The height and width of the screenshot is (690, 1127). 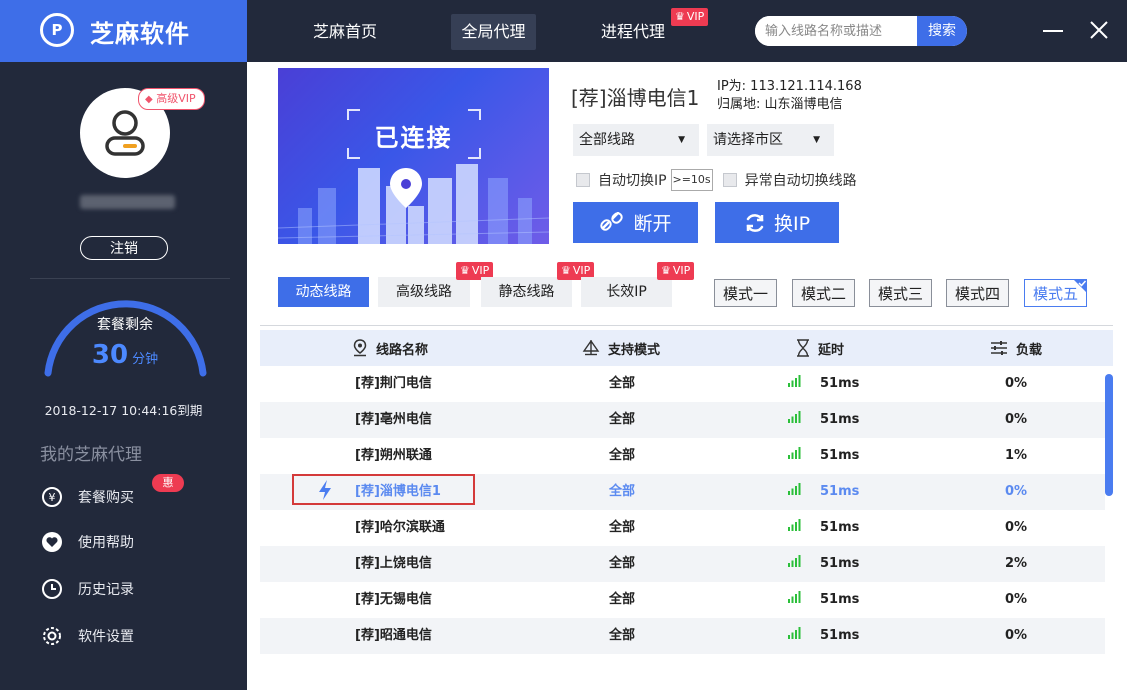 I want to click on connection-status: 已连接, so click(x=413, y=138).